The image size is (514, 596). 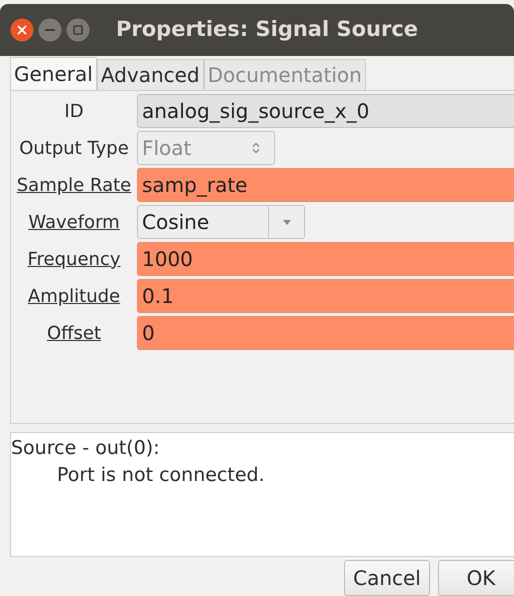 I want to click on message-text: Source - out(0):, so click(x=86, y=448).